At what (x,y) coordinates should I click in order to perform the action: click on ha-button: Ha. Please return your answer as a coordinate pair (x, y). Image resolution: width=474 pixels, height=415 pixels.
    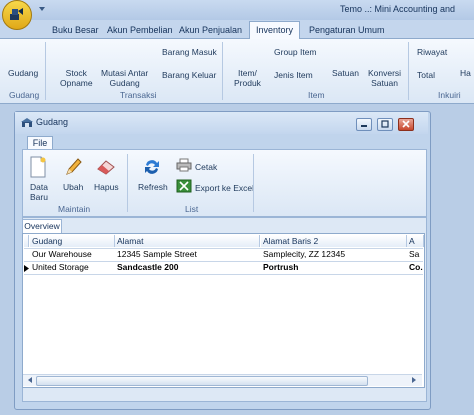
    Looking at the image, I should click on (465, 73).